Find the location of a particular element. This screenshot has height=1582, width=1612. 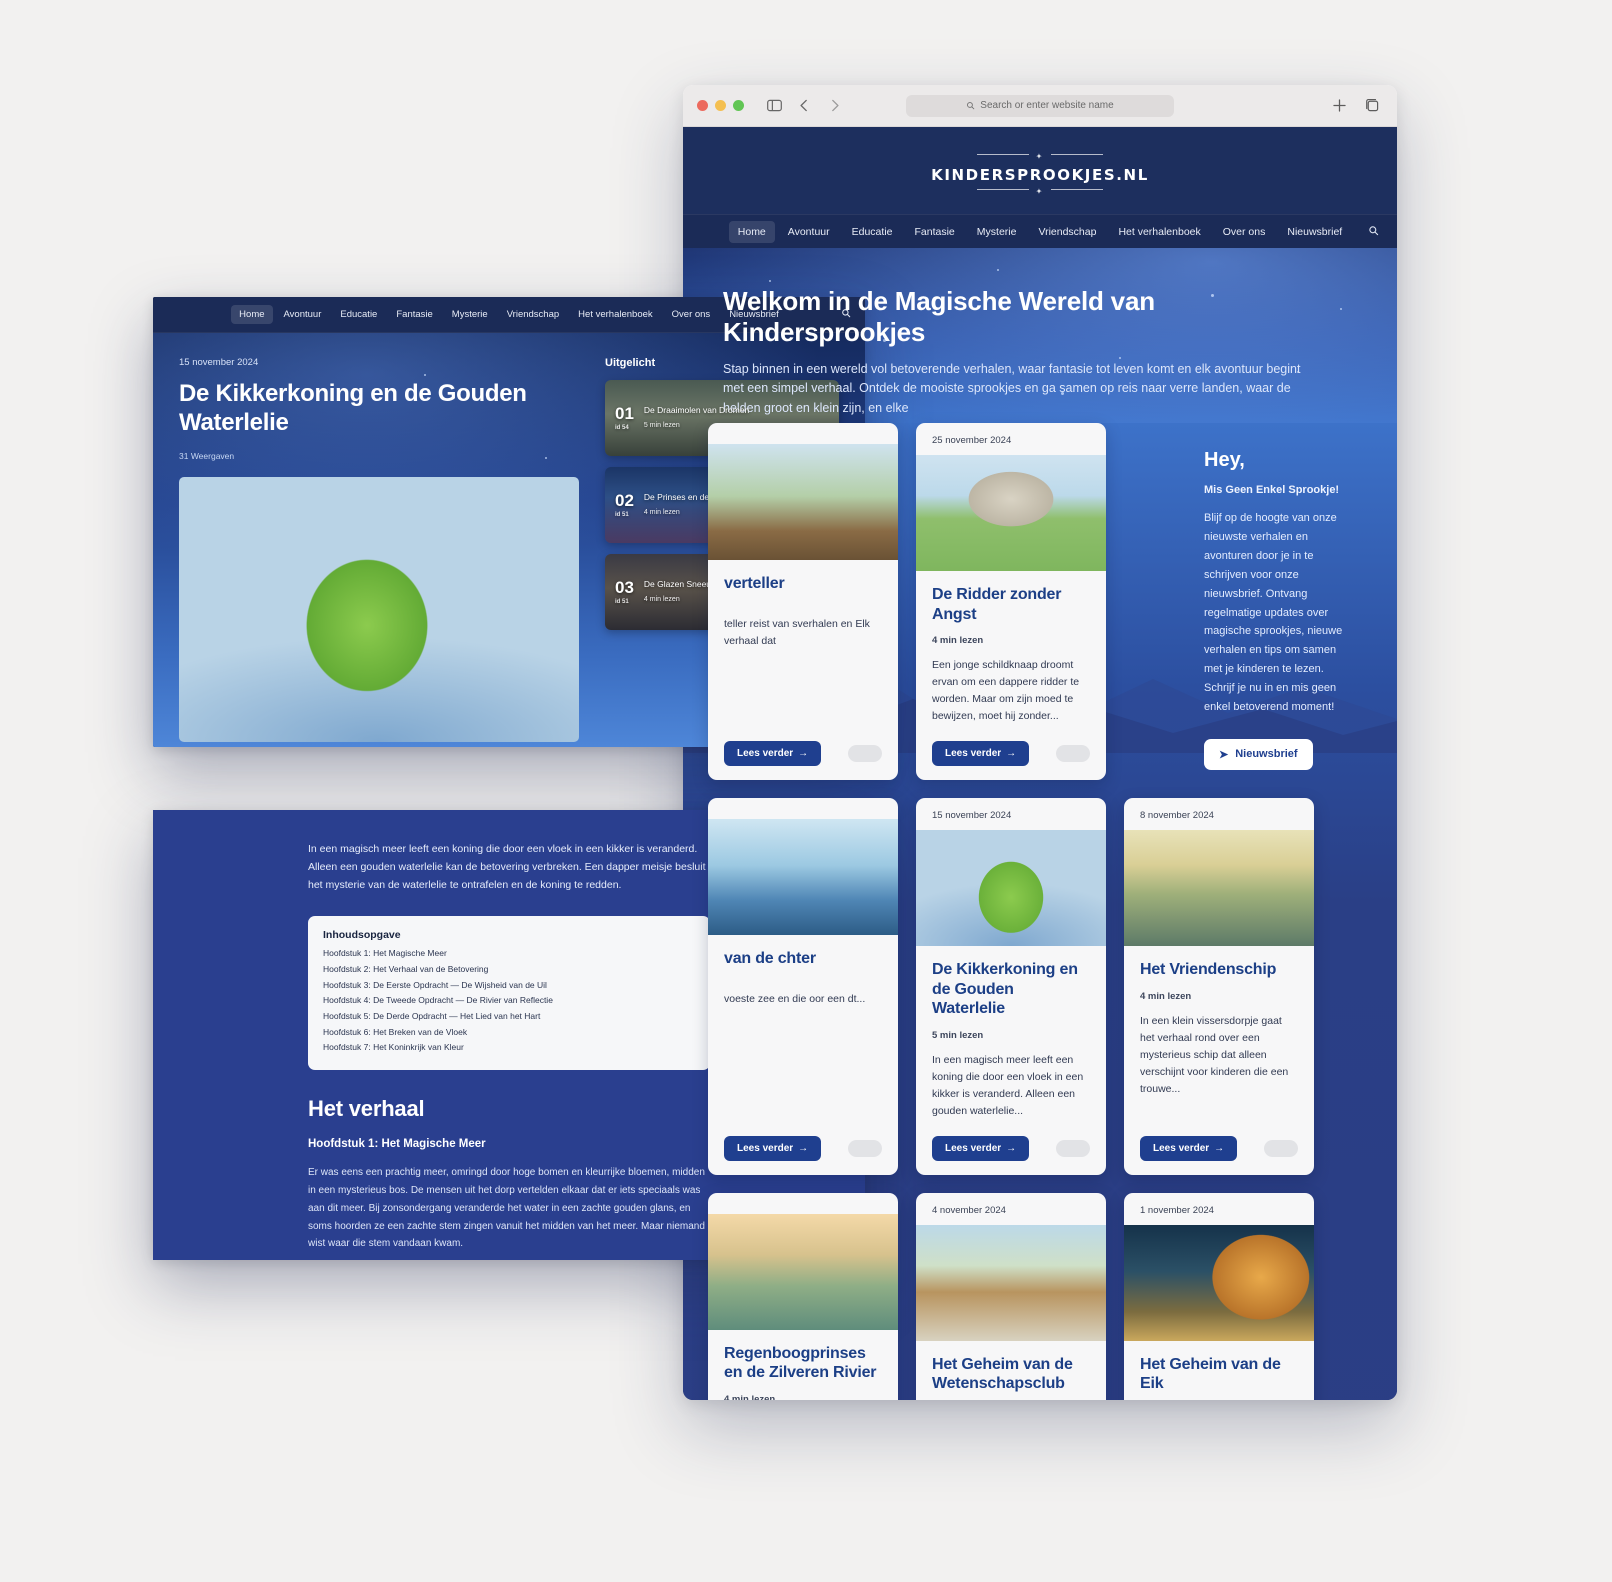

newsletter-button: ➤ Nieuwsbrief is located at coordinates (1258, 754).